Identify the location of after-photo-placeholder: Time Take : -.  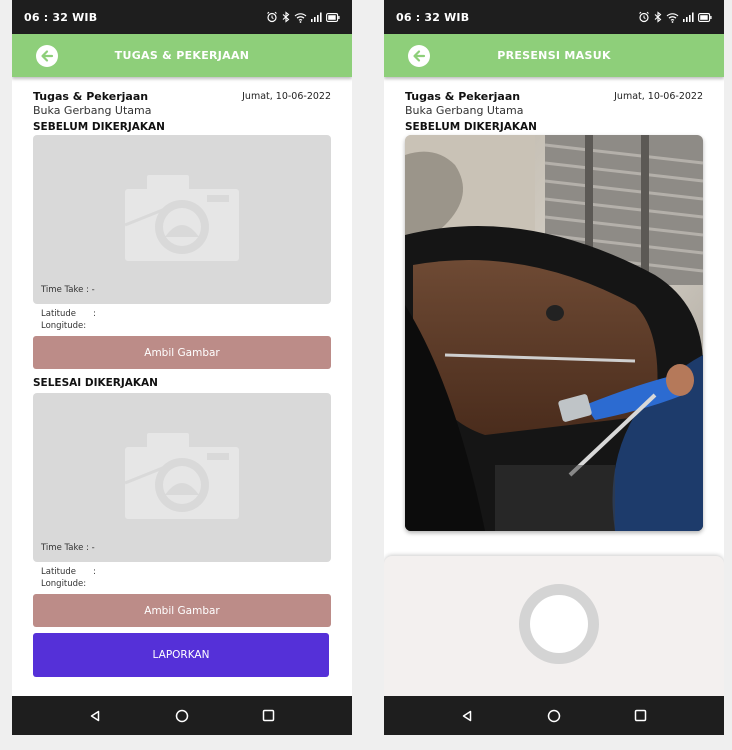
(182, 477).